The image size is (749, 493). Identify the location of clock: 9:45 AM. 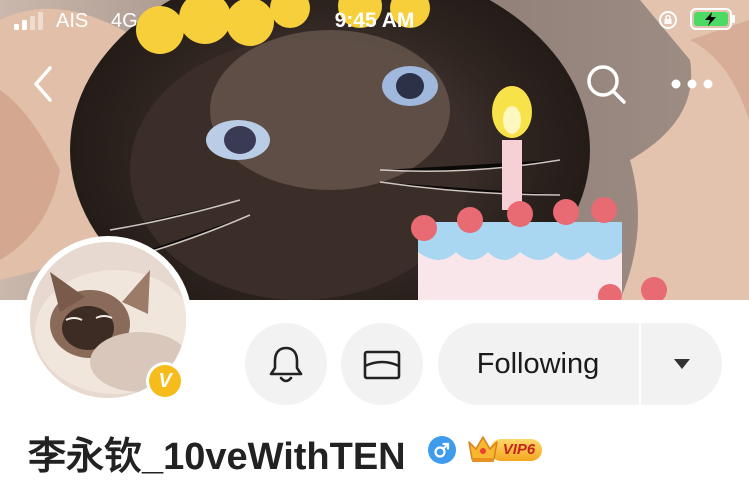
(374, 20).